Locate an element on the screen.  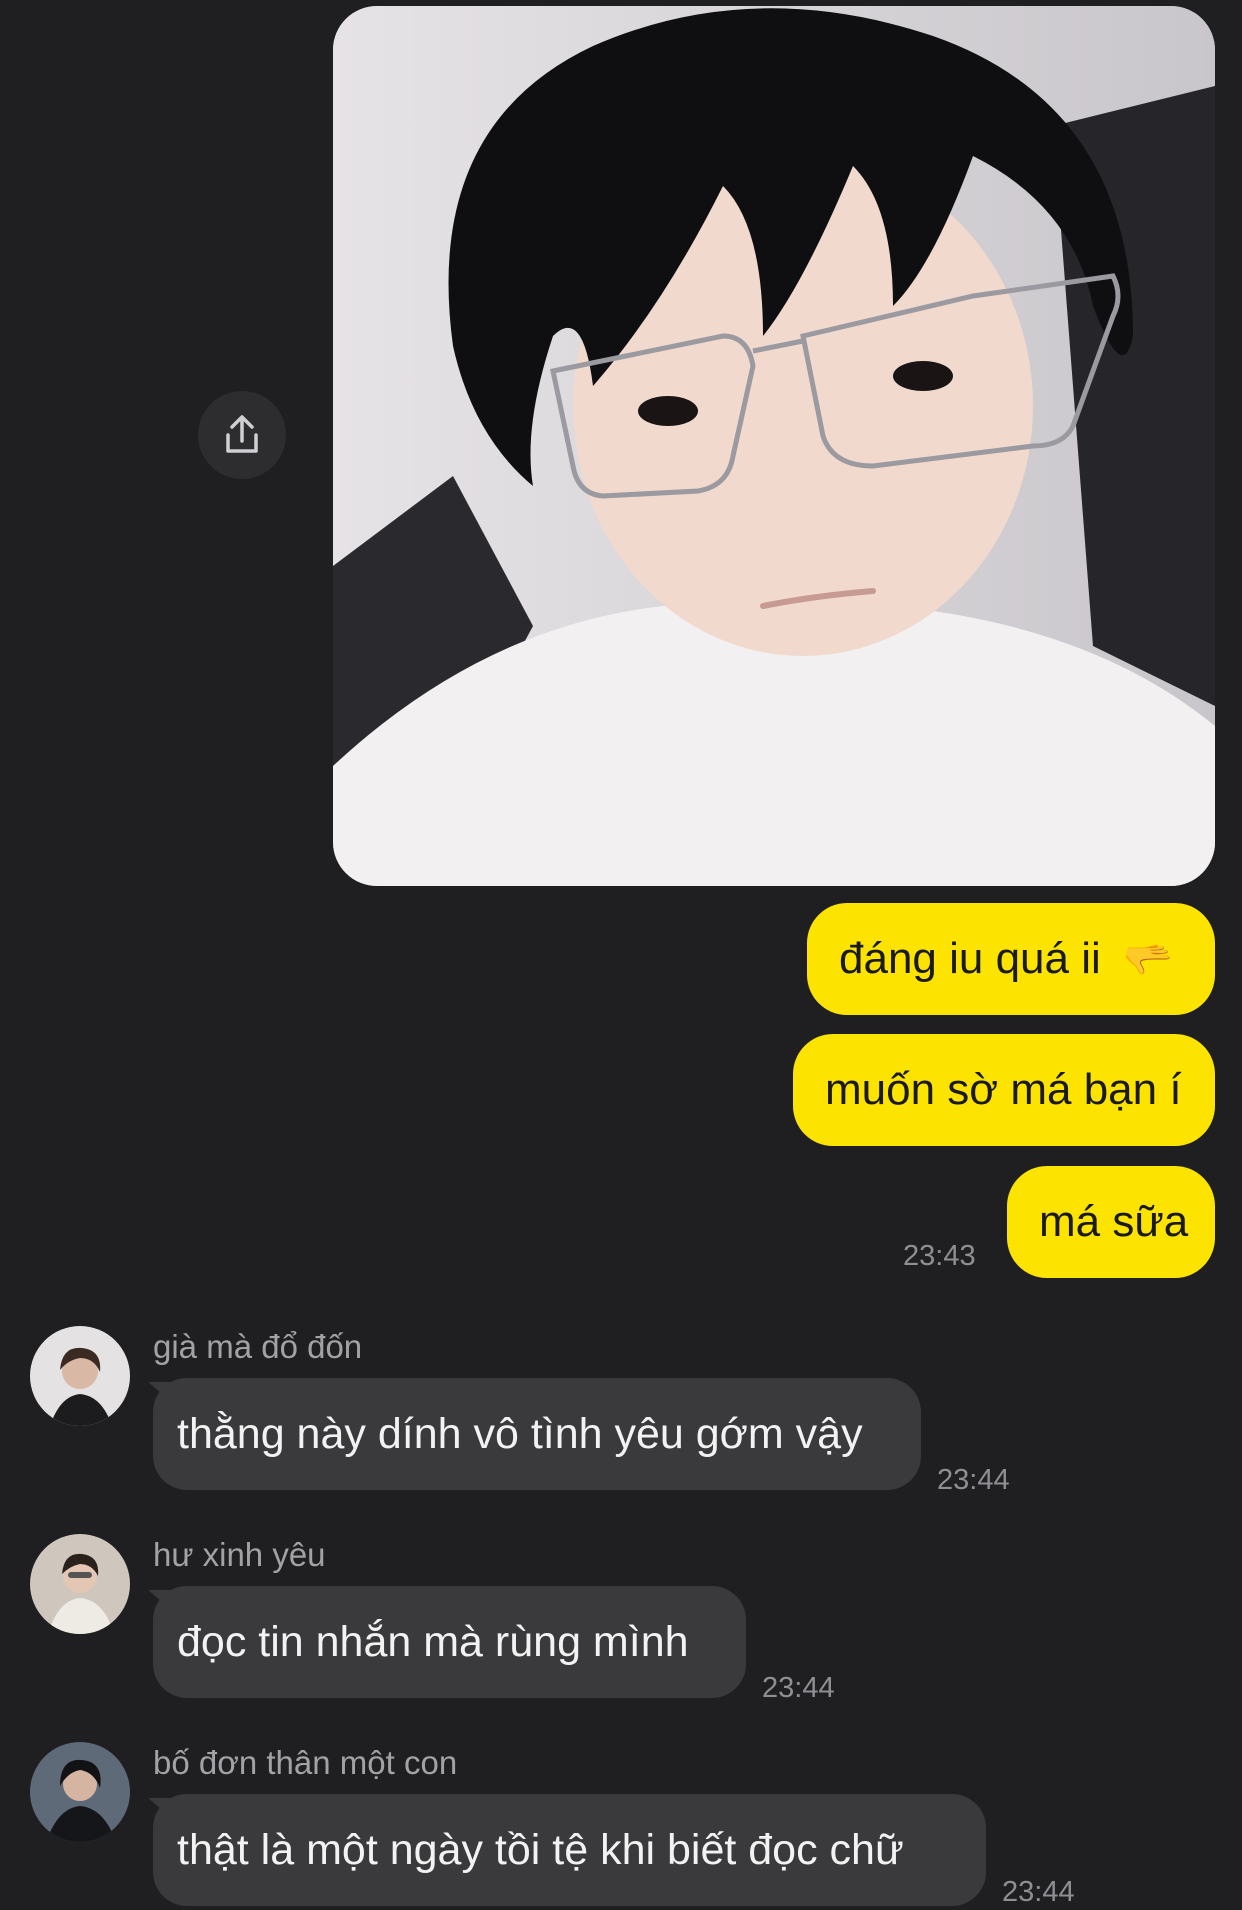
outgoing-message: má sữa is located at coordinates (1111, 1222).